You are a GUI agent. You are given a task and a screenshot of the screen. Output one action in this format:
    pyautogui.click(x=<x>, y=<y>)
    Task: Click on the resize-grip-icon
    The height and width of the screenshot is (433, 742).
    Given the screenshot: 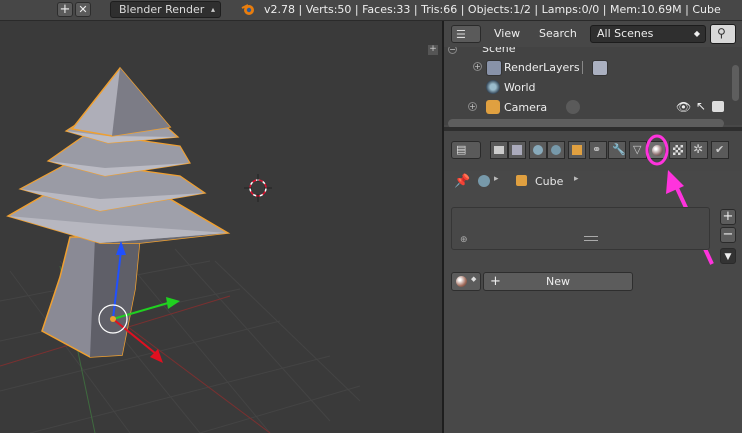 What is the action you would take?
    pyautogui.click(x=591, y=238)
    